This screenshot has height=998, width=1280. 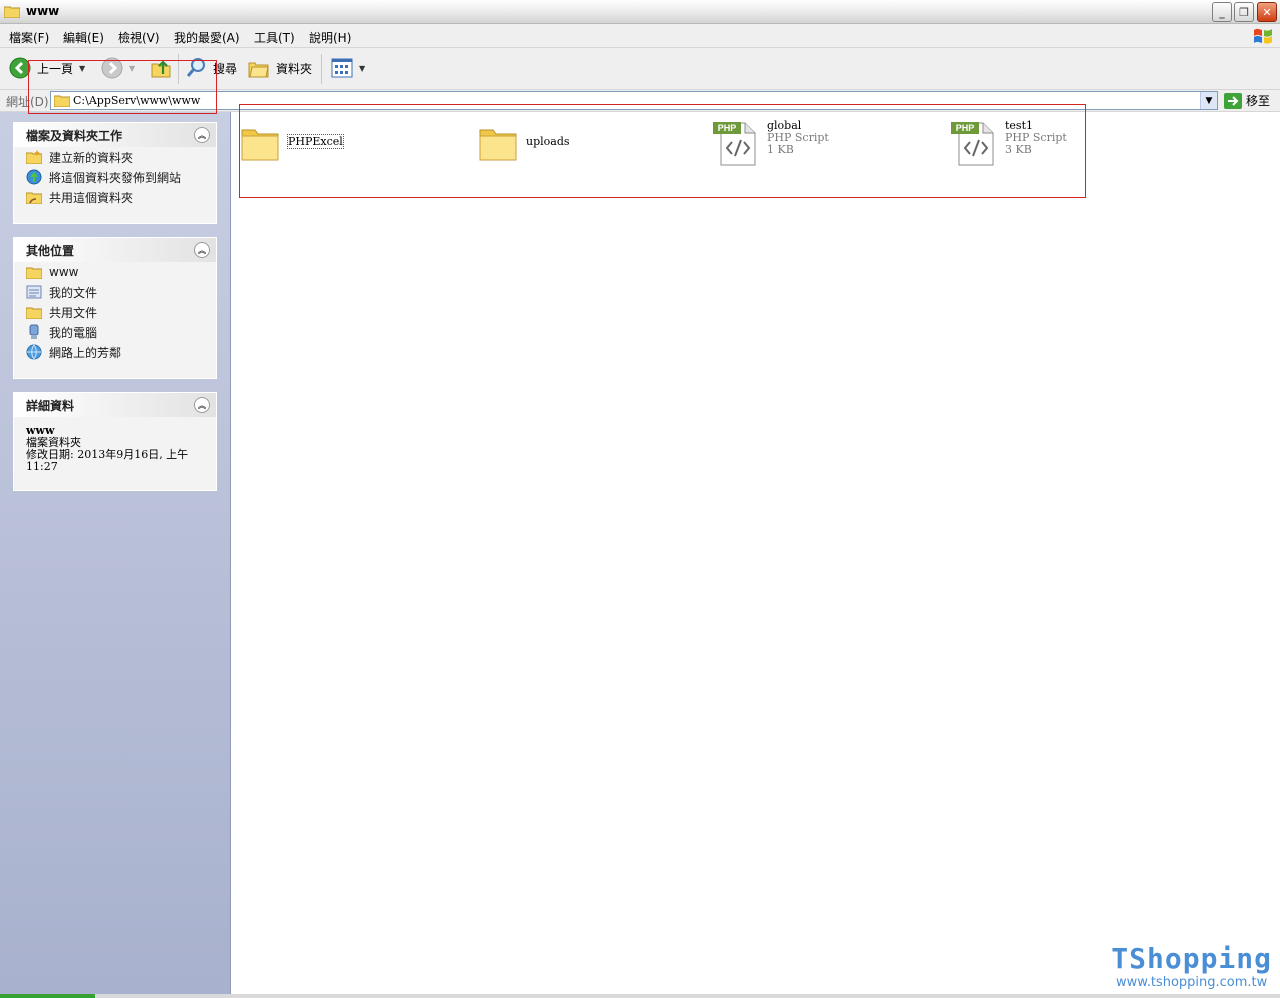 What do you see at coordinates (362, 68) in the screenshot?
I see `views-dropdown-icon: ▼` at bounding box center [362, 68].